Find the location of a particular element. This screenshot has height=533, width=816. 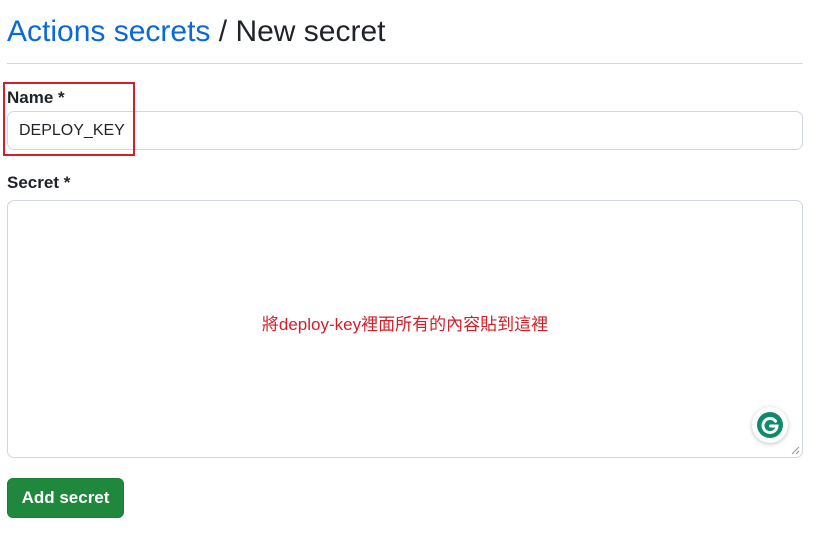

name-label: Name * is located at coordinates (36, 97).